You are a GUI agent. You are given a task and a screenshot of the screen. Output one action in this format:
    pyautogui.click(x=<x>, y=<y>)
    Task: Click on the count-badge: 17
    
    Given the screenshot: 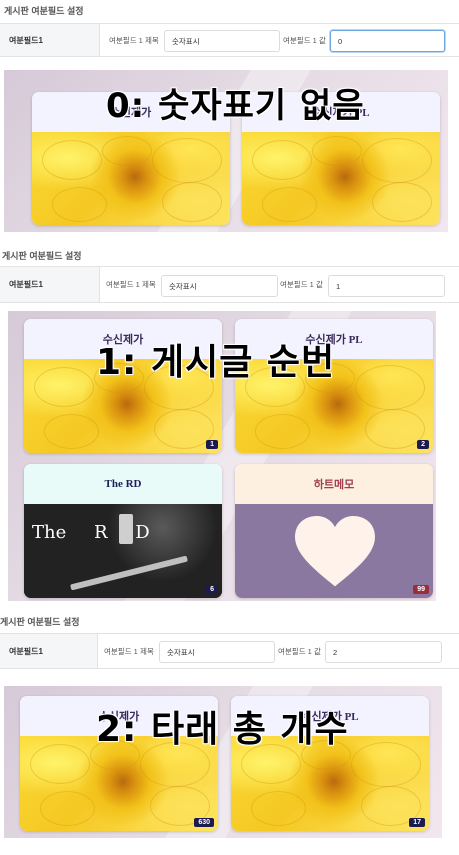 What is the action you would take?
    pyautogui.click(x=417, y=822)
    